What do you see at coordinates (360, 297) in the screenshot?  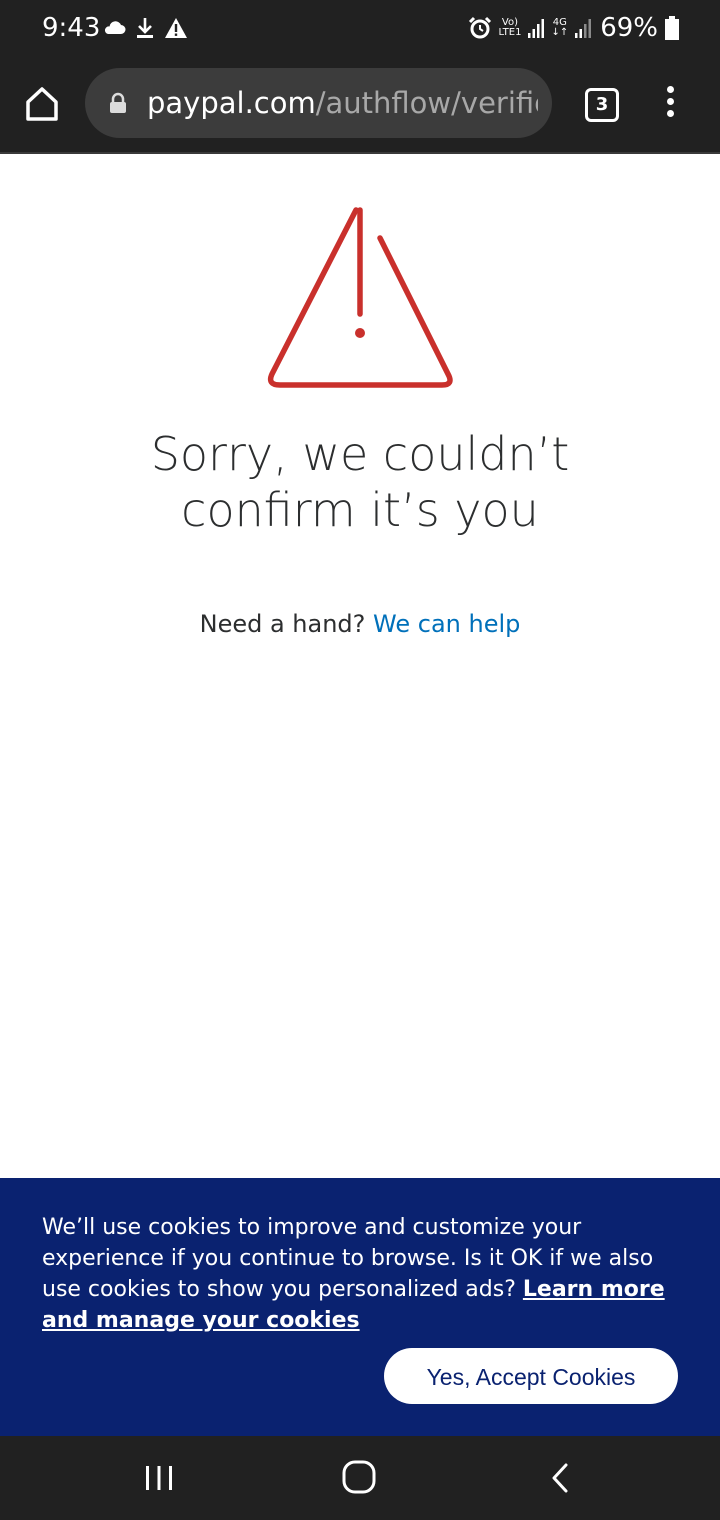 I see `warning-triangle-icon` at bounding box center [360, 297].